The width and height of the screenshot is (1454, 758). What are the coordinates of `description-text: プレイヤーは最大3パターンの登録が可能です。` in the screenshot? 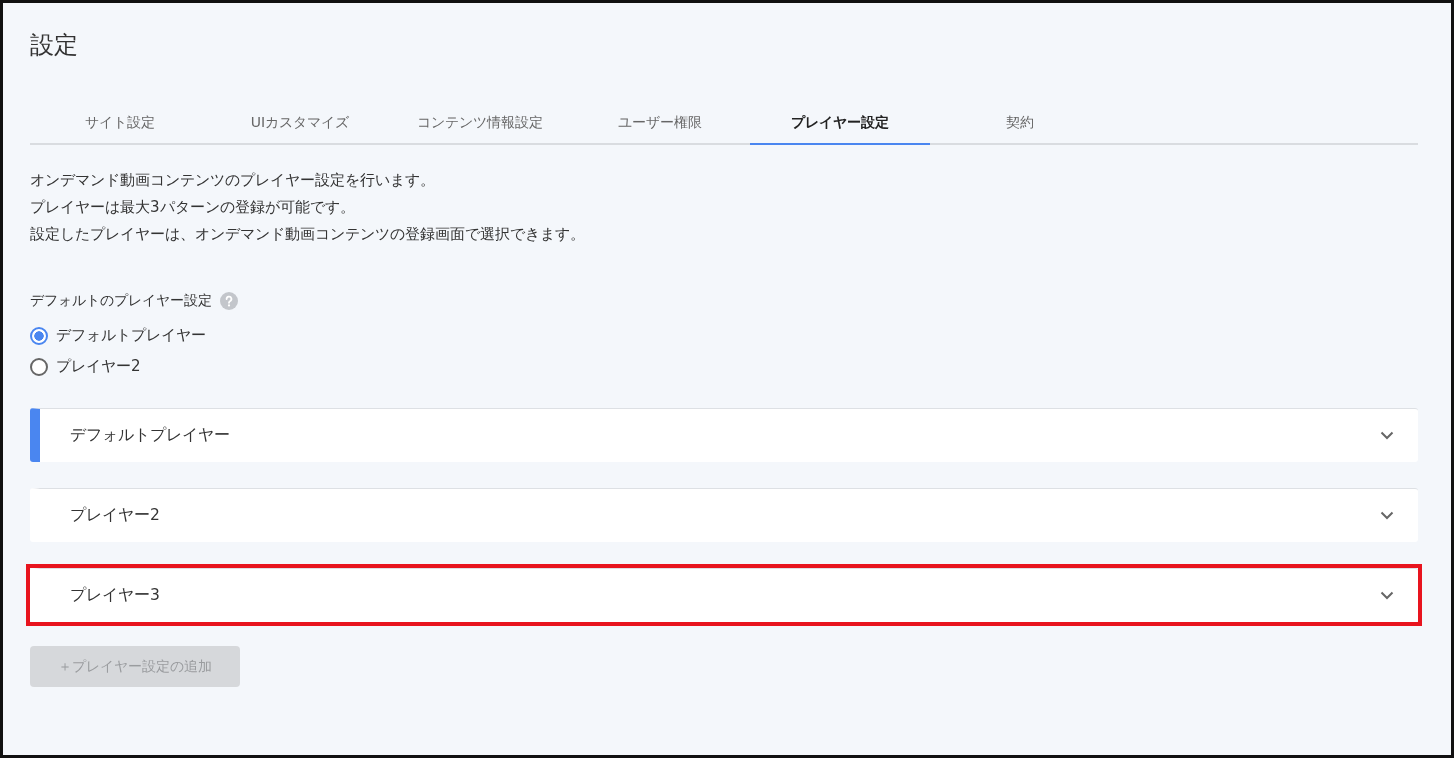 It's located at (193, 207).